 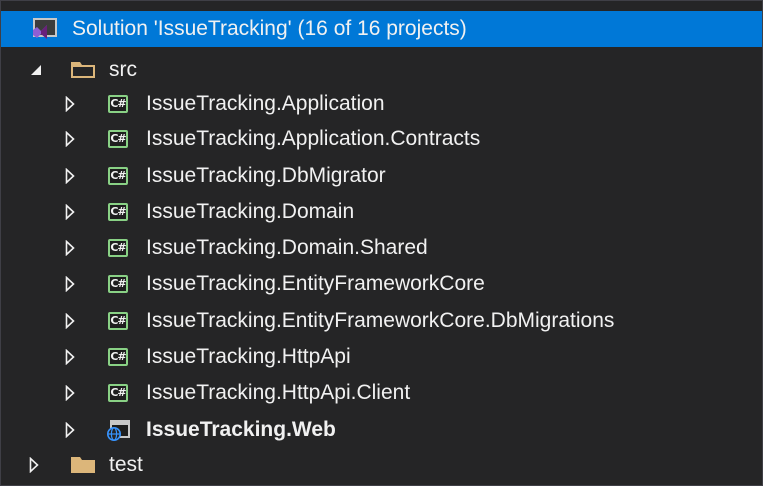 I want to click on project-label: IssueTracking.DbMigrator, so click(x=266, y=175).